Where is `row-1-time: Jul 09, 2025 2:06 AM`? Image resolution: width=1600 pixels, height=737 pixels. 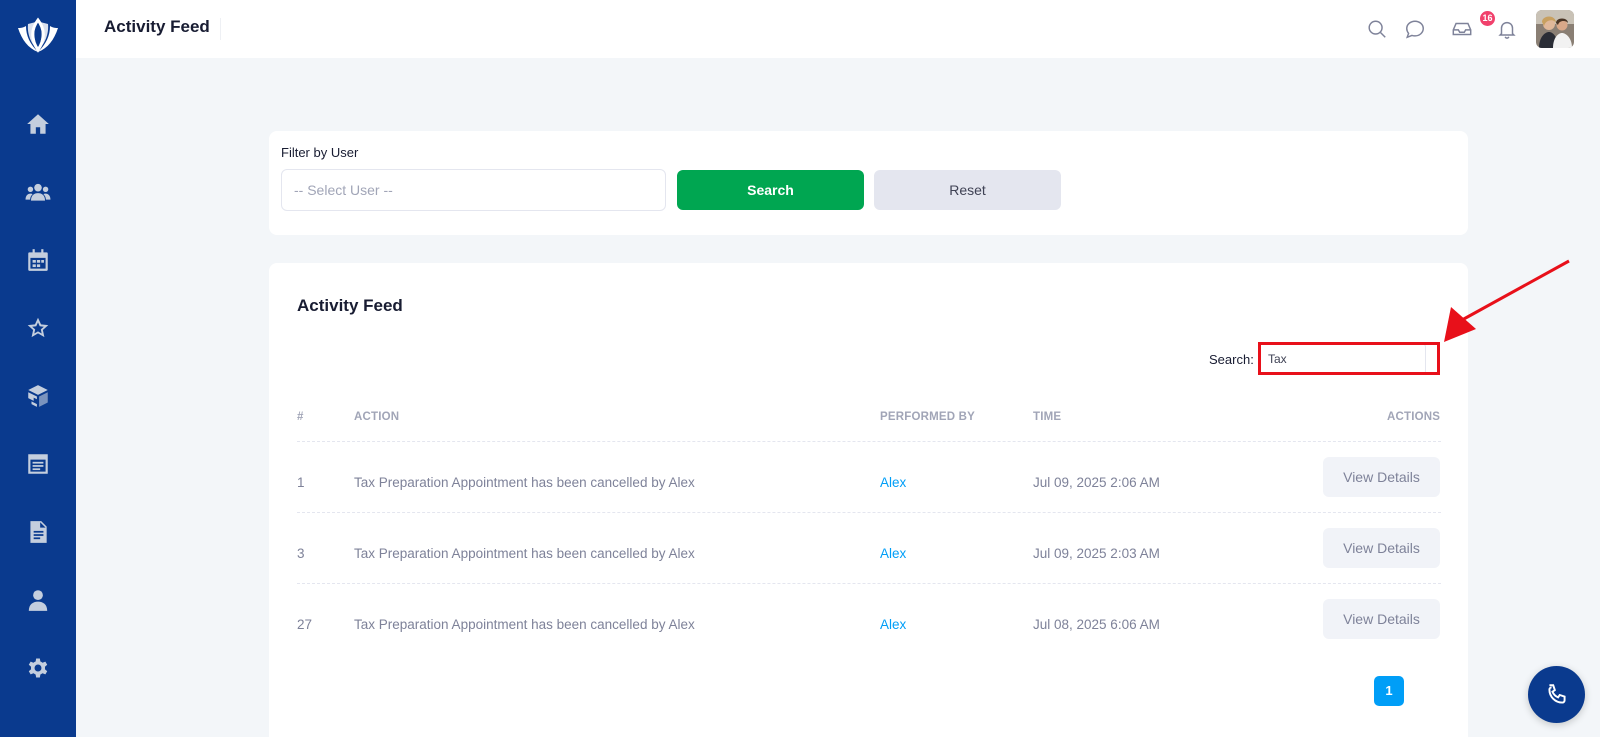
row-1-time: Jul 09, 2025 2:06 AM is located at coordinates (1096, 482).